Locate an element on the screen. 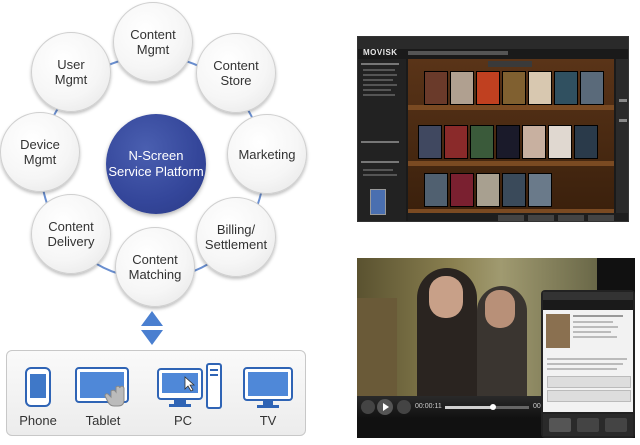 The height and width of the screenshot is (445, 640). node-label: Matching is located at coordinates (155, 274).